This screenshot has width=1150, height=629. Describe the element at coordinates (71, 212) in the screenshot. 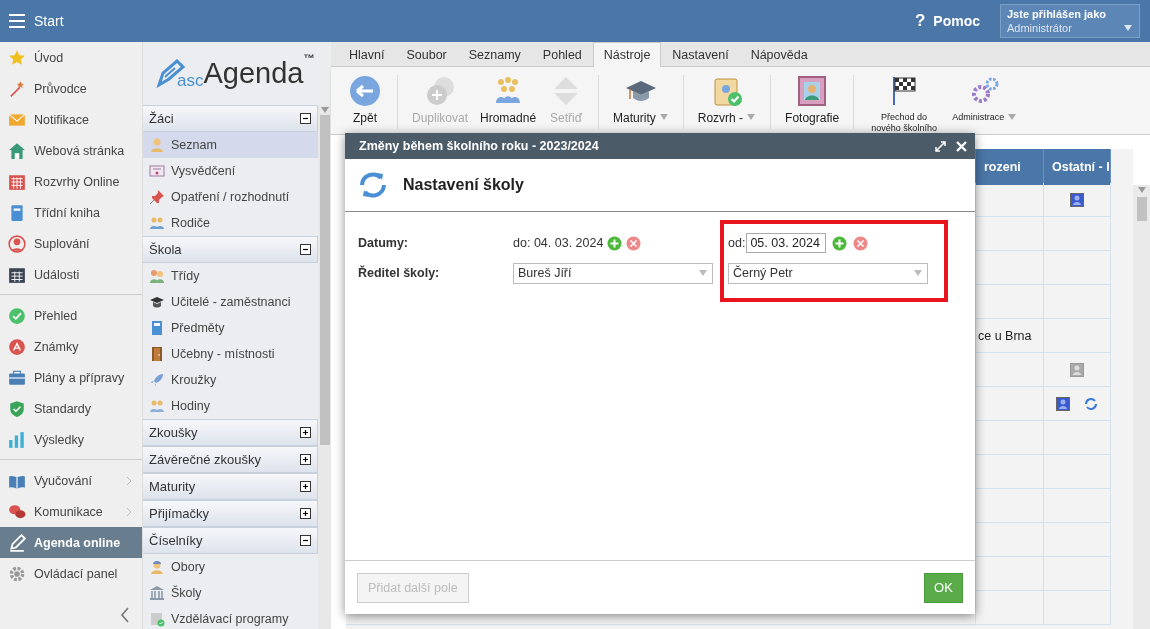

I see `nav-item: Třídní kniha` at that location.